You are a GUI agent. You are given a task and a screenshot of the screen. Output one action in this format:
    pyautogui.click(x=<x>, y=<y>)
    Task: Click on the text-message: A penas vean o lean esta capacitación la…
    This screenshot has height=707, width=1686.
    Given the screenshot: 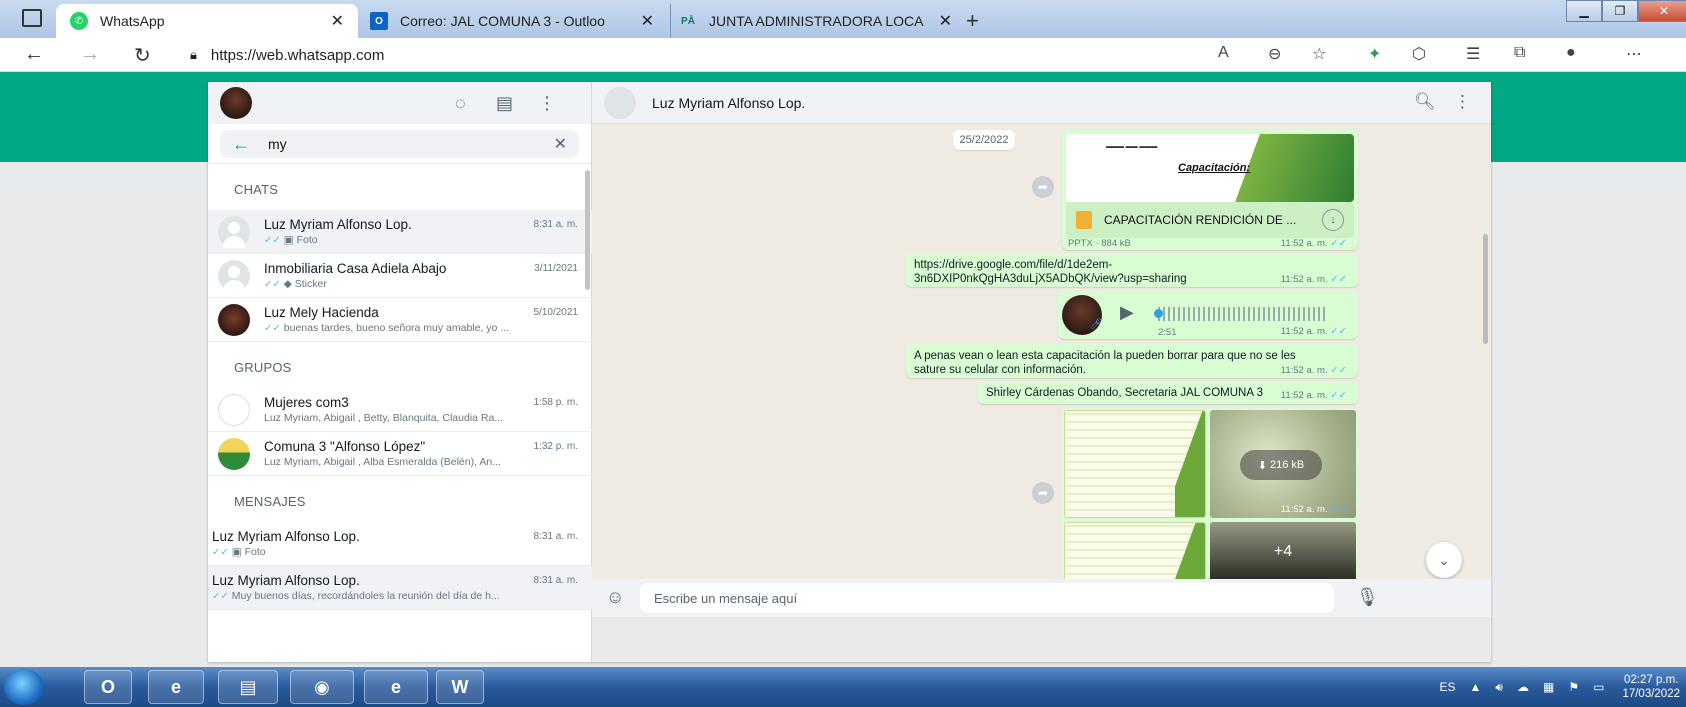 What is the action you would take?
    pyautogui.click(x=1132, y=361)
    